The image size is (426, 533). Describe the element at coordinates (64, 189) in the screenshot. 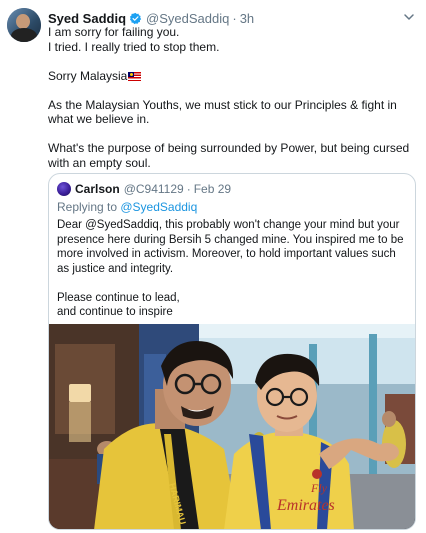

I see `quoted-avatar` at that location.